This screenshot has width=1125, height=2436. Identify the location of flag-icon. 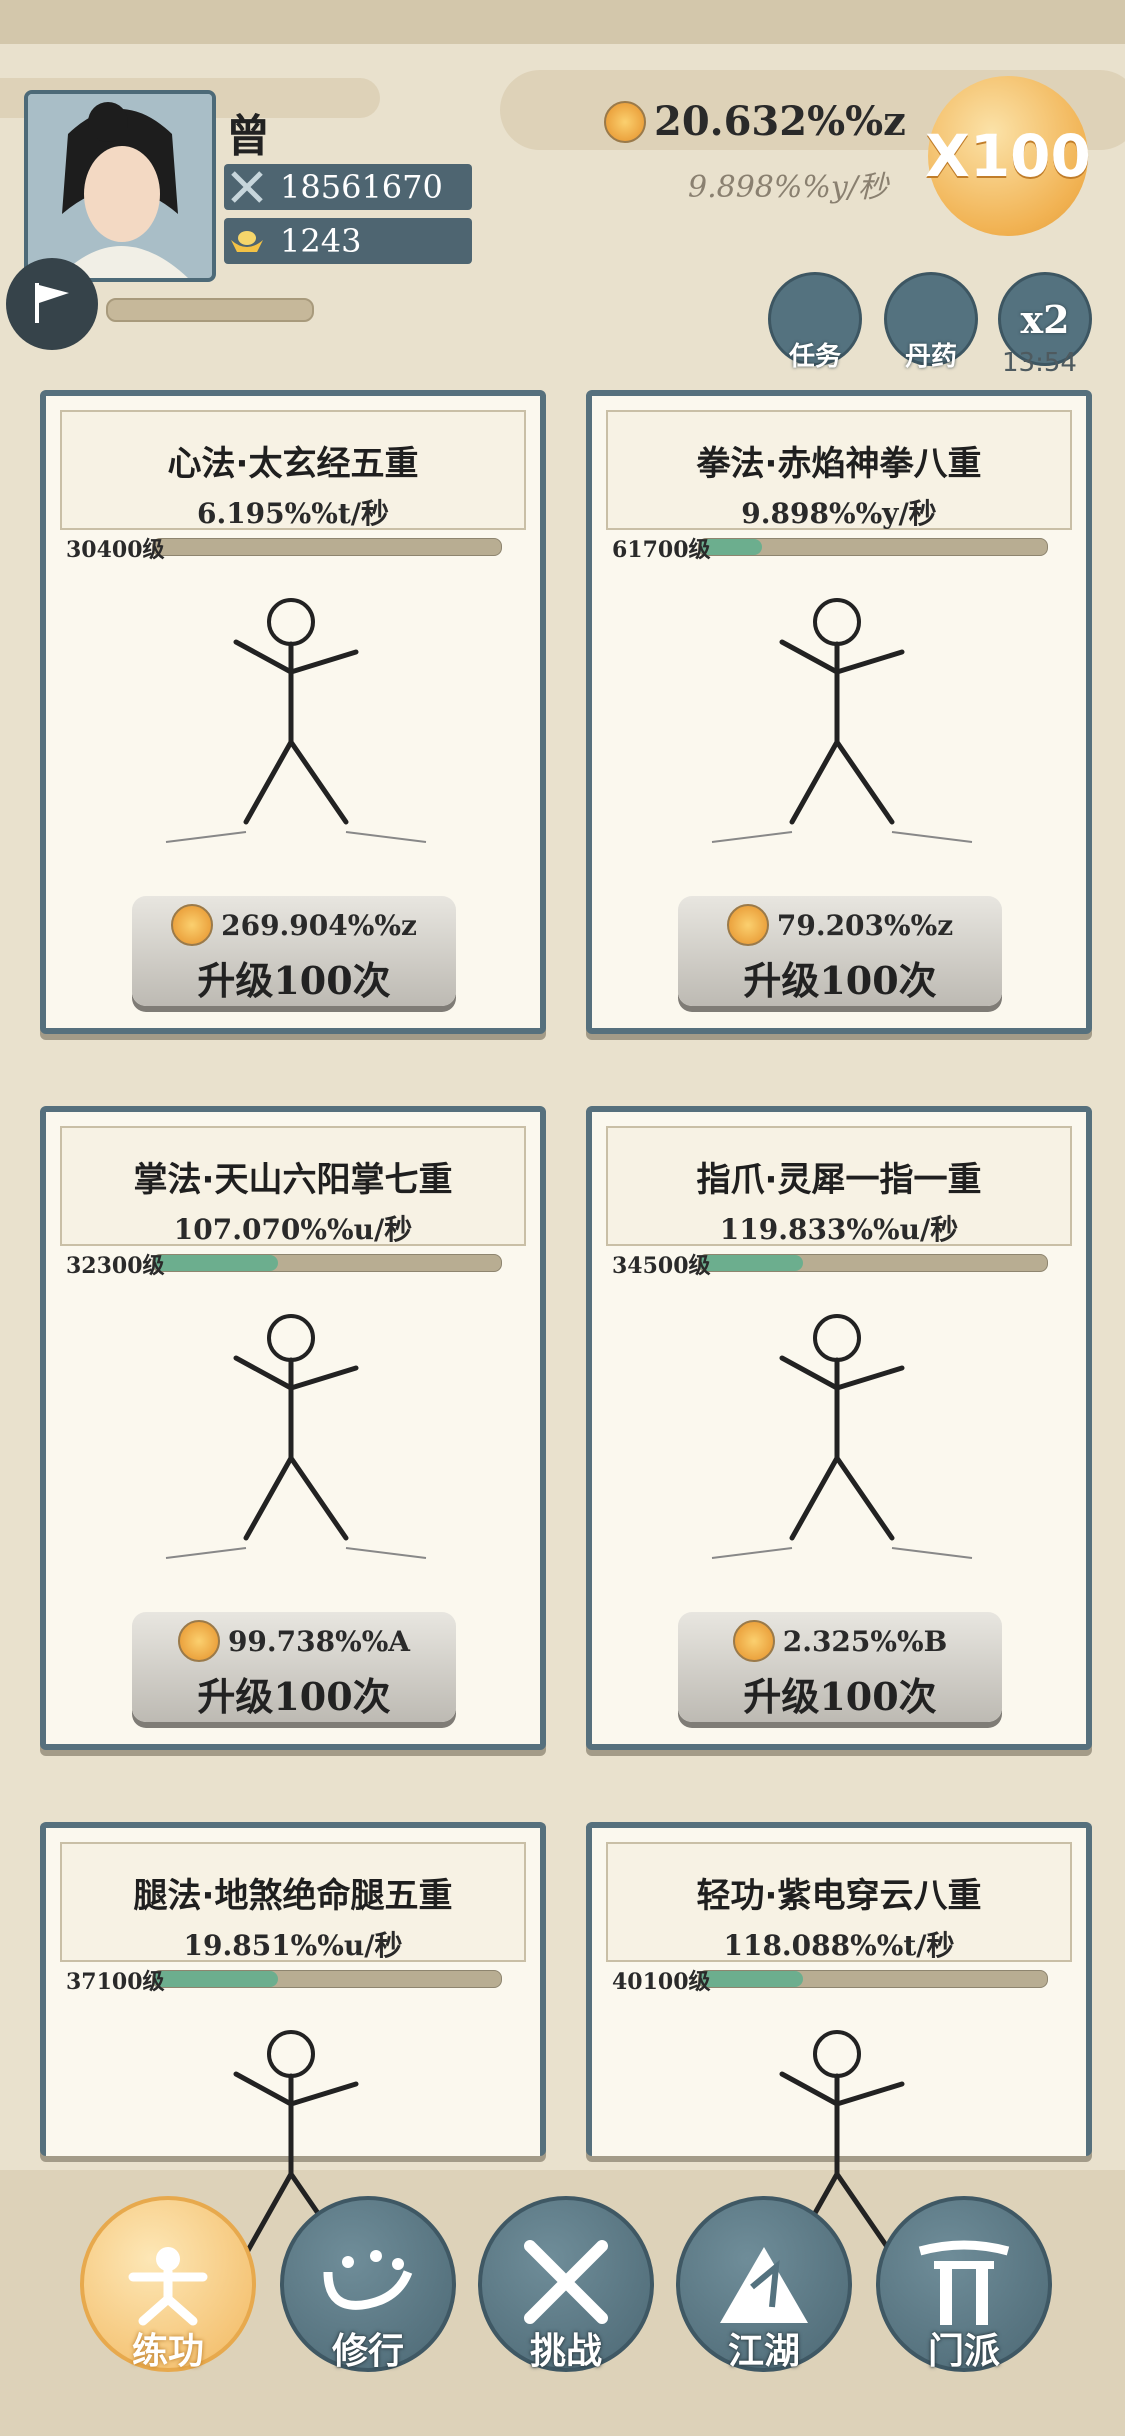
(52, 304).